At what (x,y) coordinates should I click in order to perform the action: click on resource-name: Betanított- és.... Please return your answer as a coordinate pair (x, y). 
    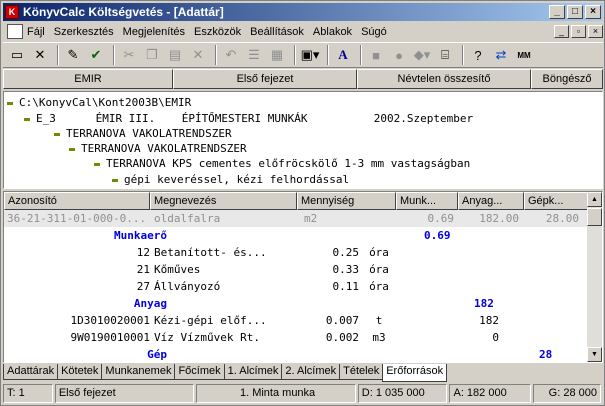
    Looking at the image, I should click on (210, 252).